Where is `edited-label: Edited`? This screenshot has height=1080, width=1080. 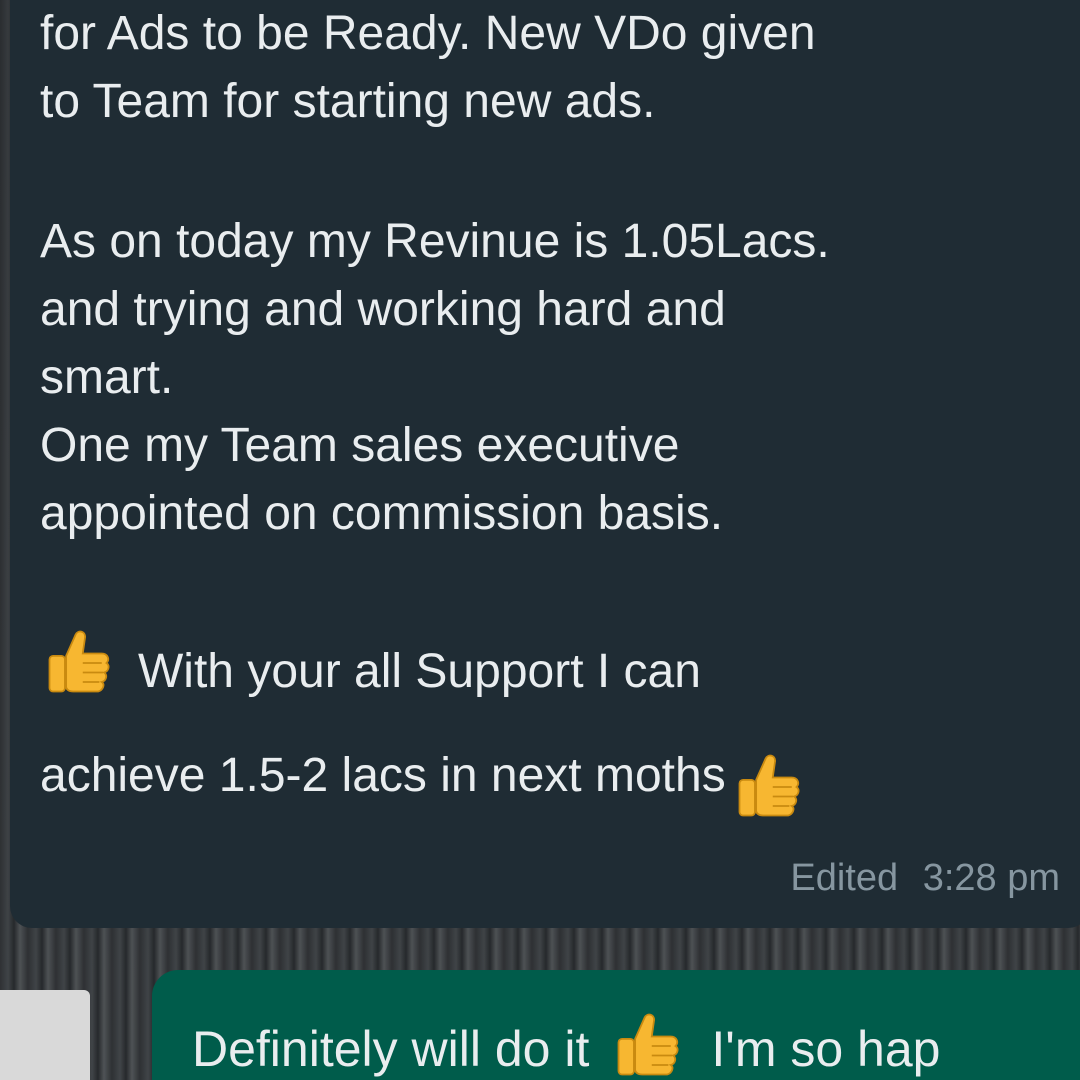 edited-label: Edited is located at coordinates (844, 878).